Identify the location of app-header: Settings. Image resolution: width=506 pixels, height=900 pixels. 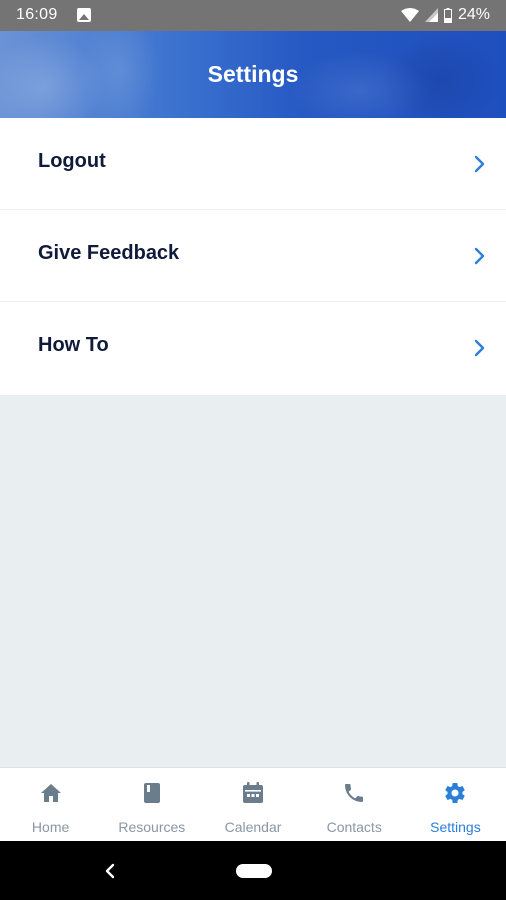
(253, 74).